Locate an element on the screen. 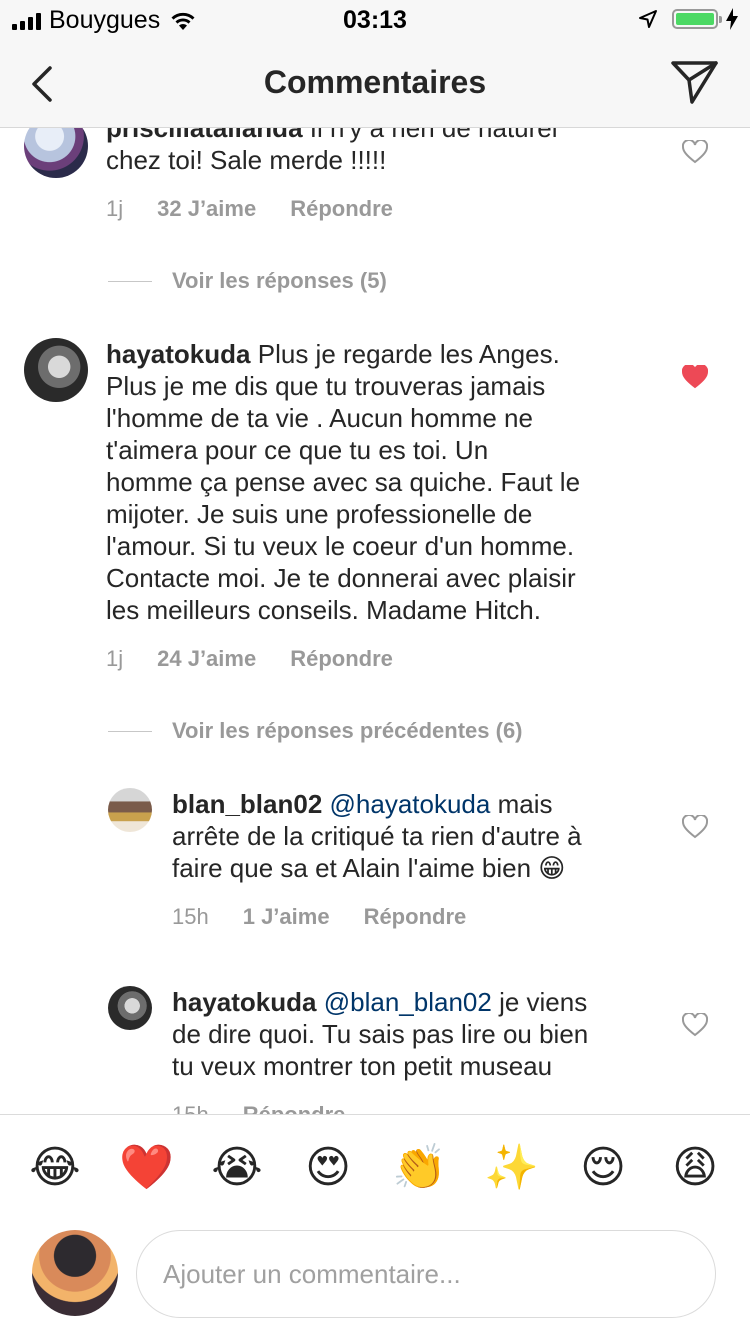  comment-meta: 1j 32 J’aime Répondre is located at coordinates (266, 209).